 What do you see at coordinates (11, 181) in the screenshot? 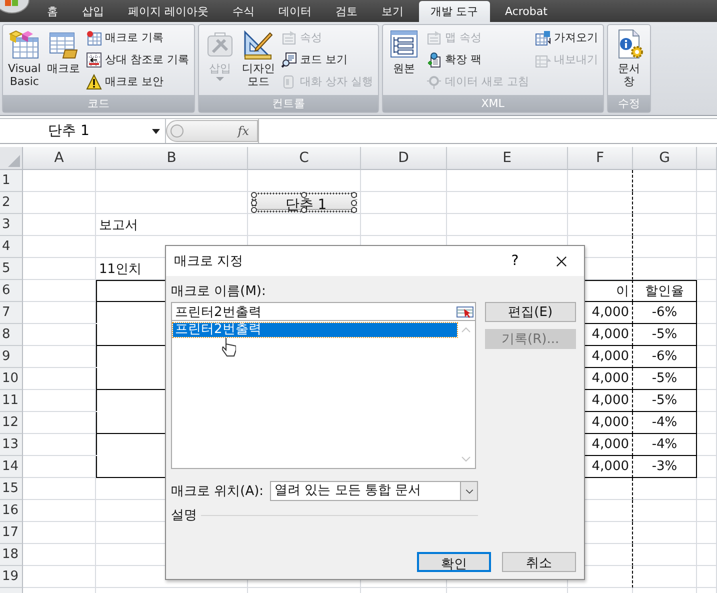
I see `row-header: 1` at bounding box center [11, 181].